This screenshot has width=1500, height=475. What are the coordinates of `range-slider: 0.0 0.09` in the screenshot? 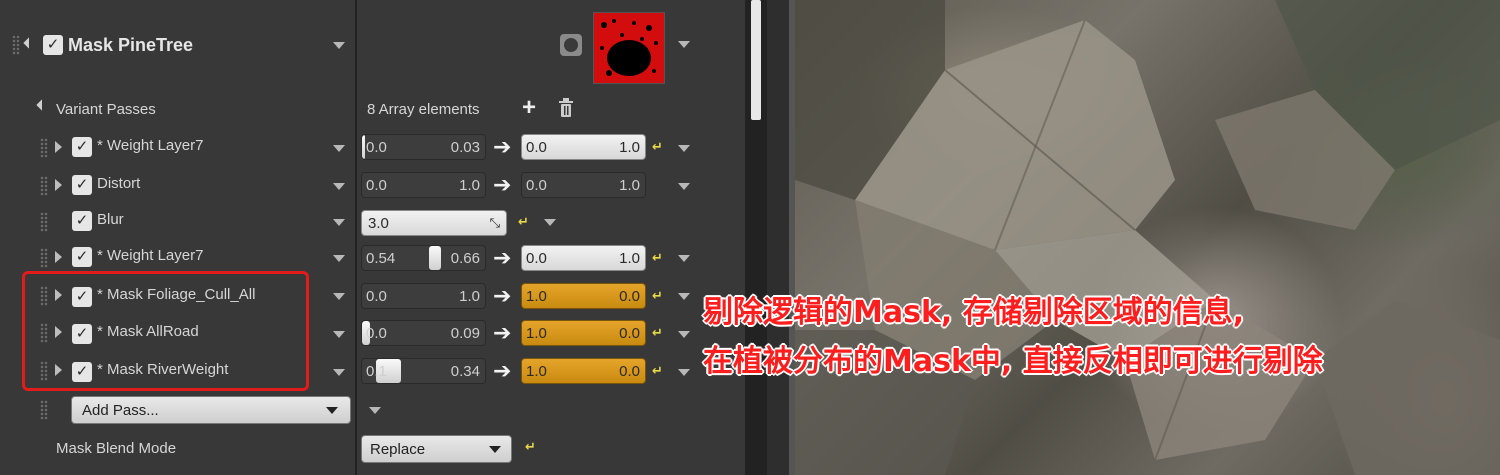 It's located at (423, 333).